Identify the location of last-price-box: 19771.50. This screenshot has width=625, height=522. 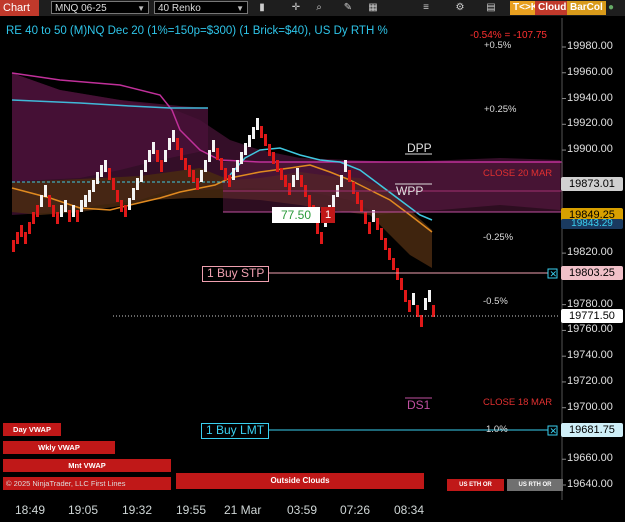
(592, 316).